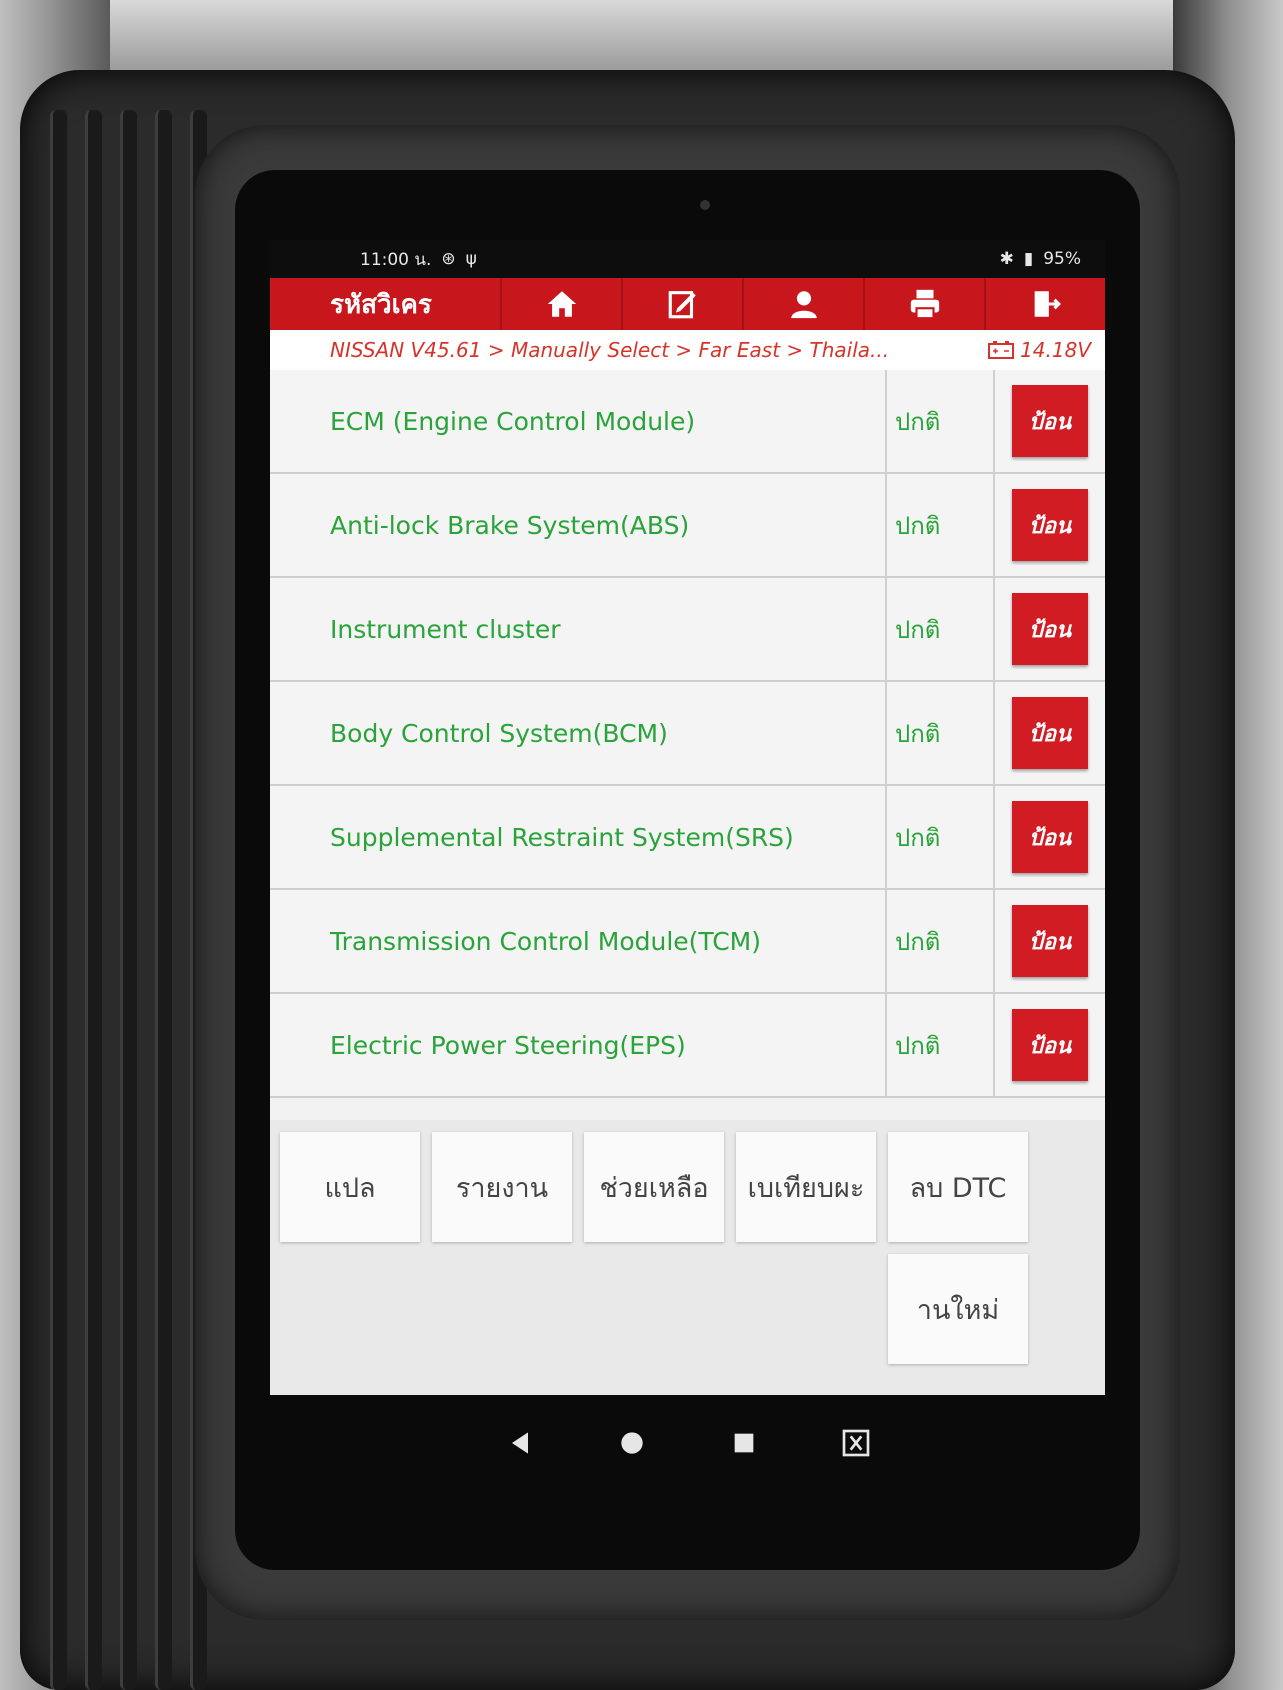 The width and height of the screenshot is (1283, 1690). I want to click on rescan-button: านใหม่, so click(958, 1309).